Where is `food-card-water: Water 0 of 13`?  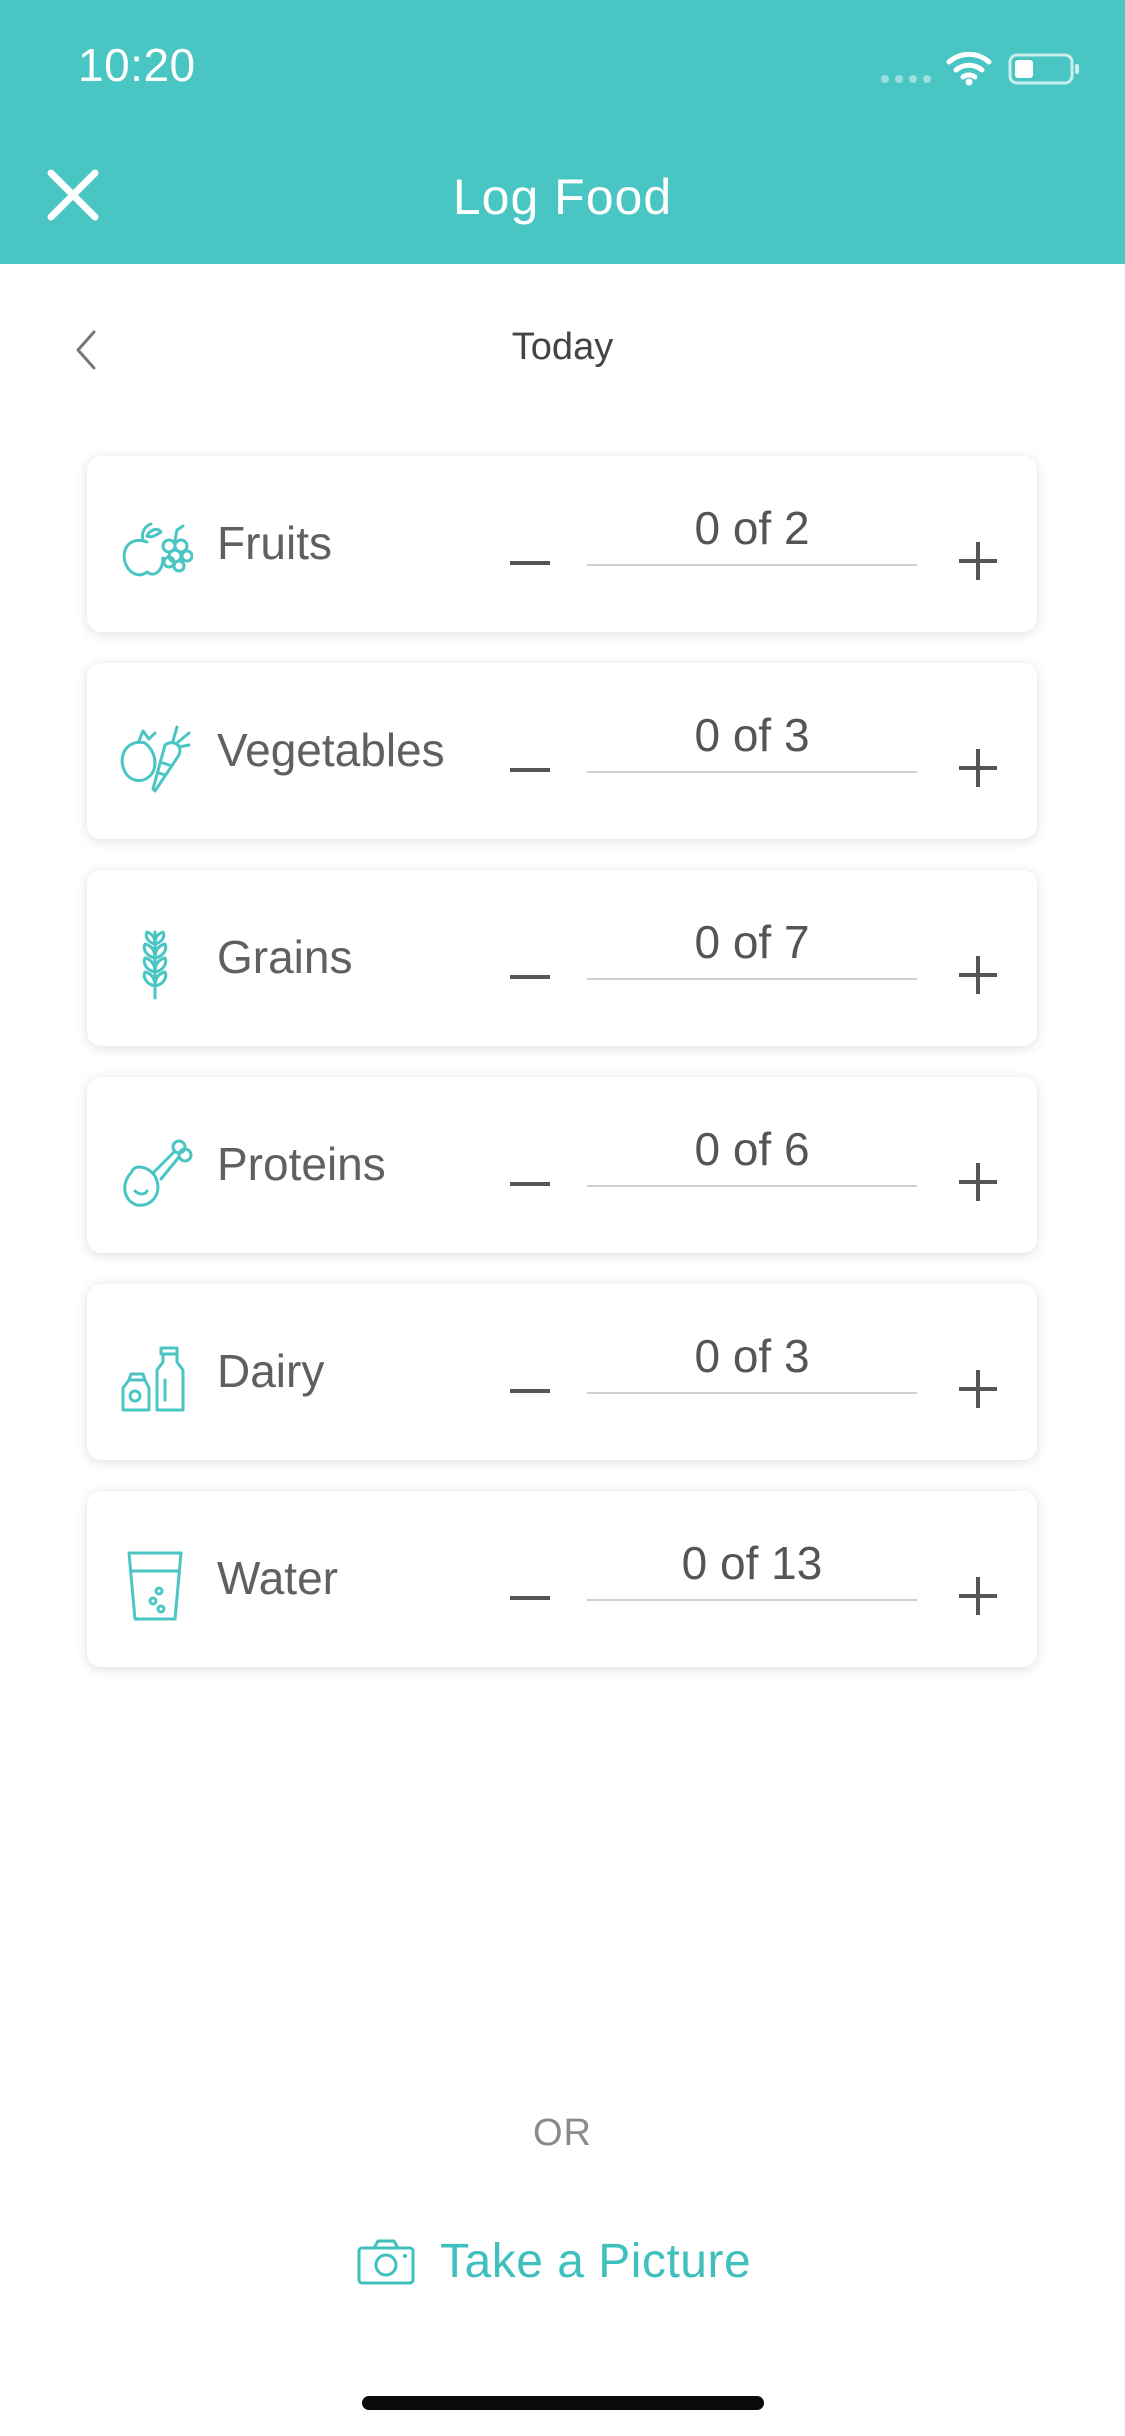
food-card-water: Water 0 of 13 is located at coordinates (562, 1579).